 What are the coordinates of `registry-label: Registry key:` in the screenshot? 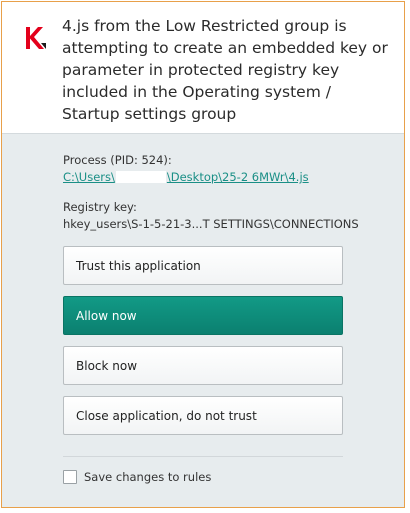 It's located at (100, 207).